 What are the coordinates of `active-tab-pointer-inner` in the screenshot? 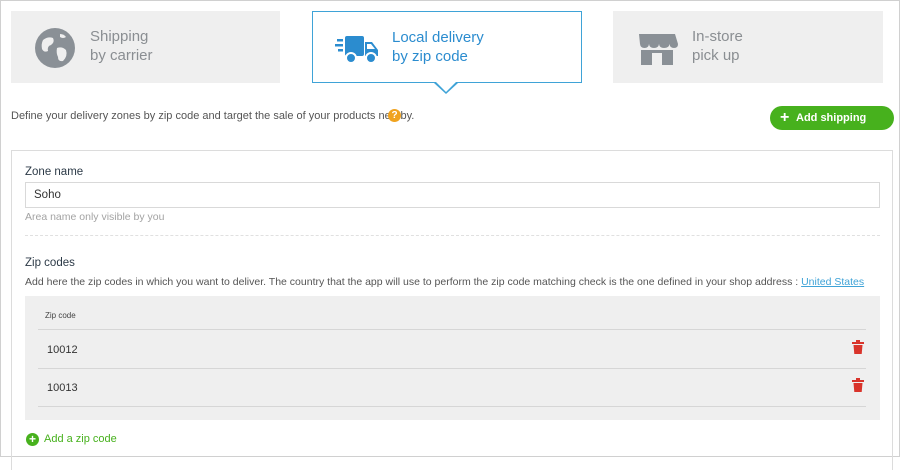 It's located at (446, 87).